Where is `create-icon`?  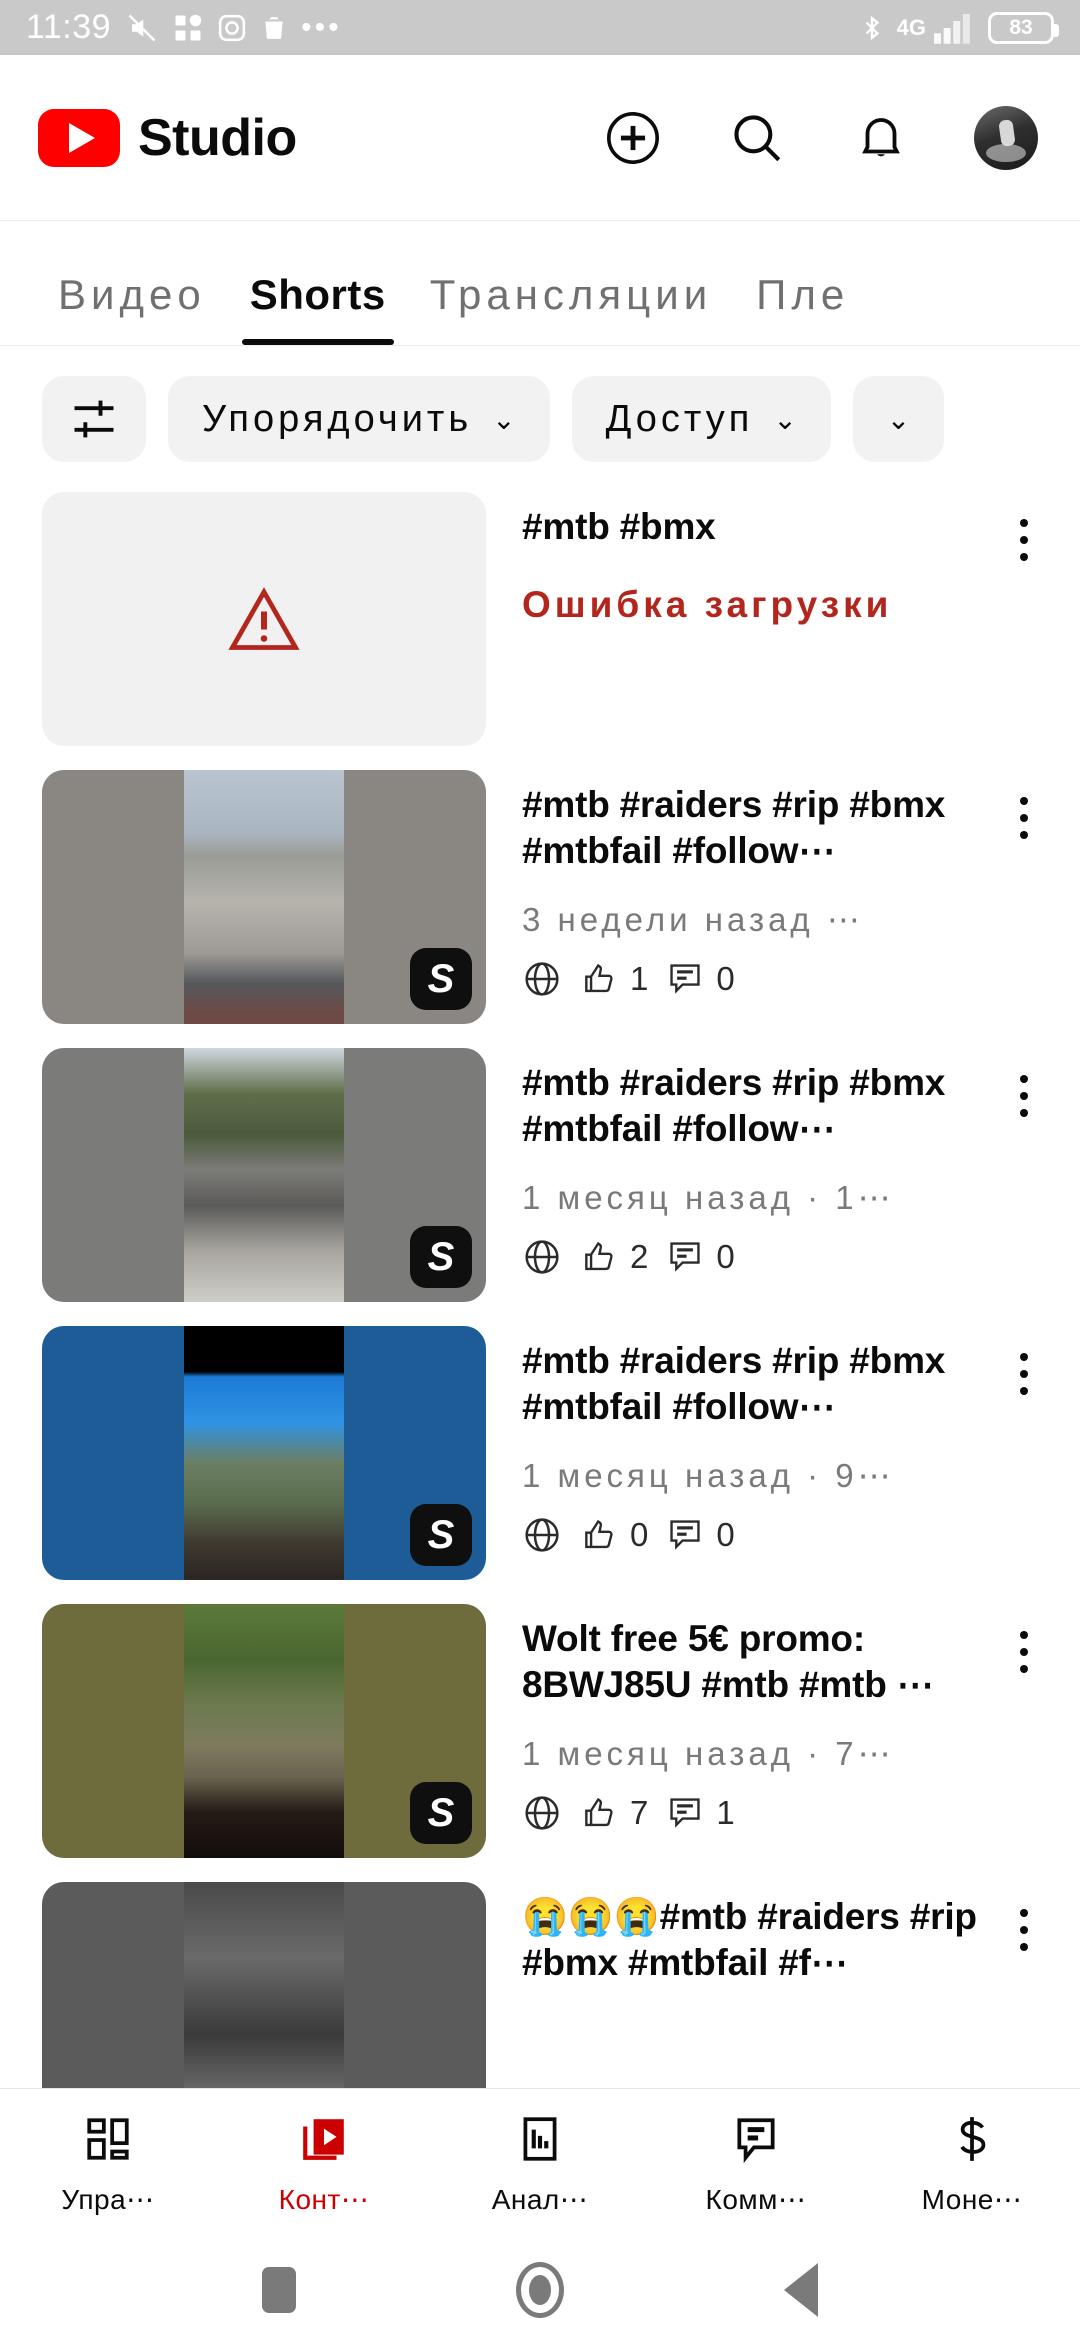 create-icon is located at coordinates (633, 138).